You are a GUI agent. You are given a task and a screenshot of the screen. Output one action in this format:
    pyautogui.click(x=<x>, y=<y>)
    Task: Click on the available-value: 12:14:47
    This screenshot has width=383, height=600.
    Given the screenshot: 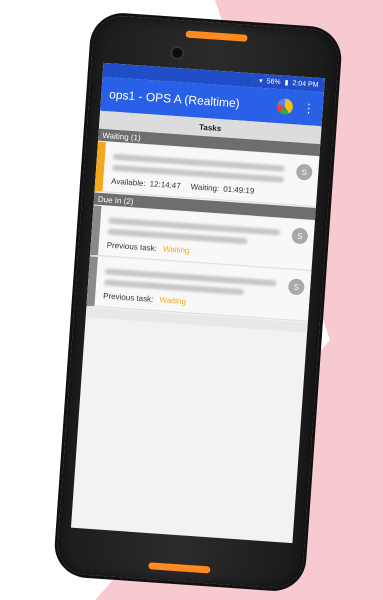 What is the action you would take?
    pyautogui.click(x=165, y=185)
    